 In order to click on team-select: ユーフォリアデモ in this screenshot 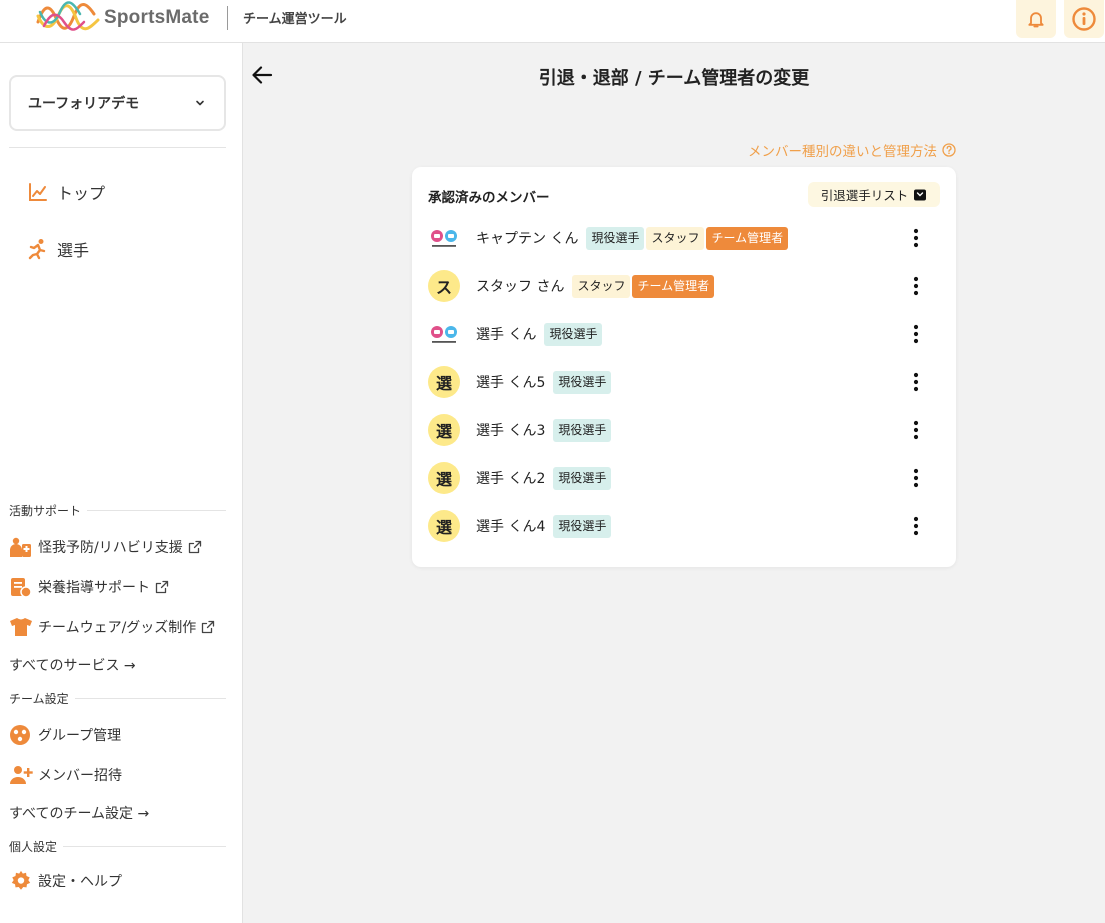, I will do `click(117, 103)`.